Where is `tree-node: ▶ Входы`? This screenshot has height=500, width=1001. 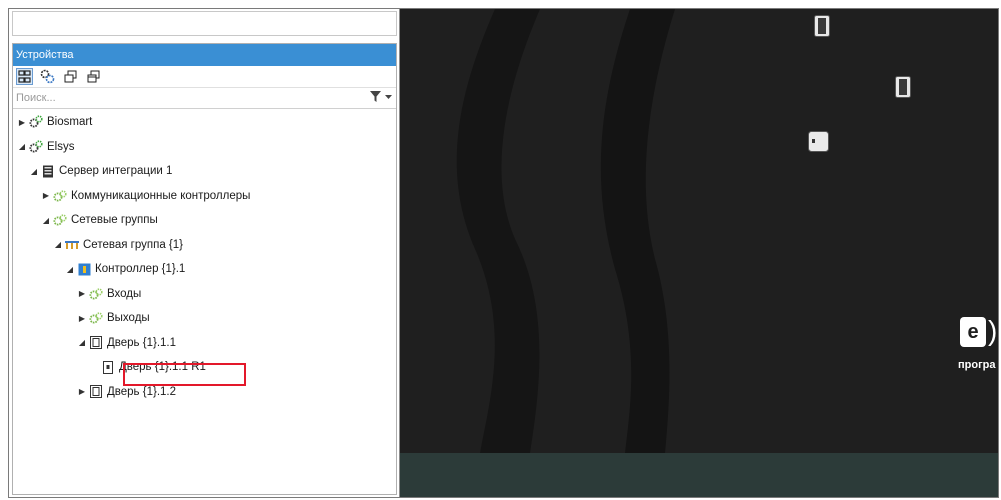
tree-node: ▶ Входы is located at coordinates (109, 294).